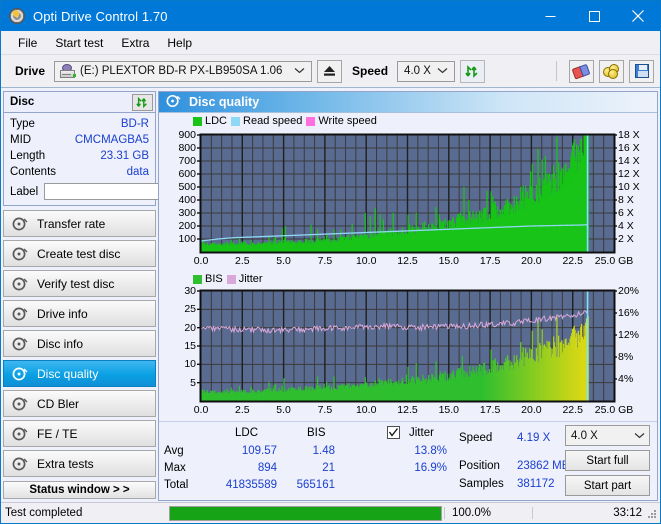 The width and height of the screenshot is (661, 524). I want to click on legend-label: Write speed, so click(347, 121).